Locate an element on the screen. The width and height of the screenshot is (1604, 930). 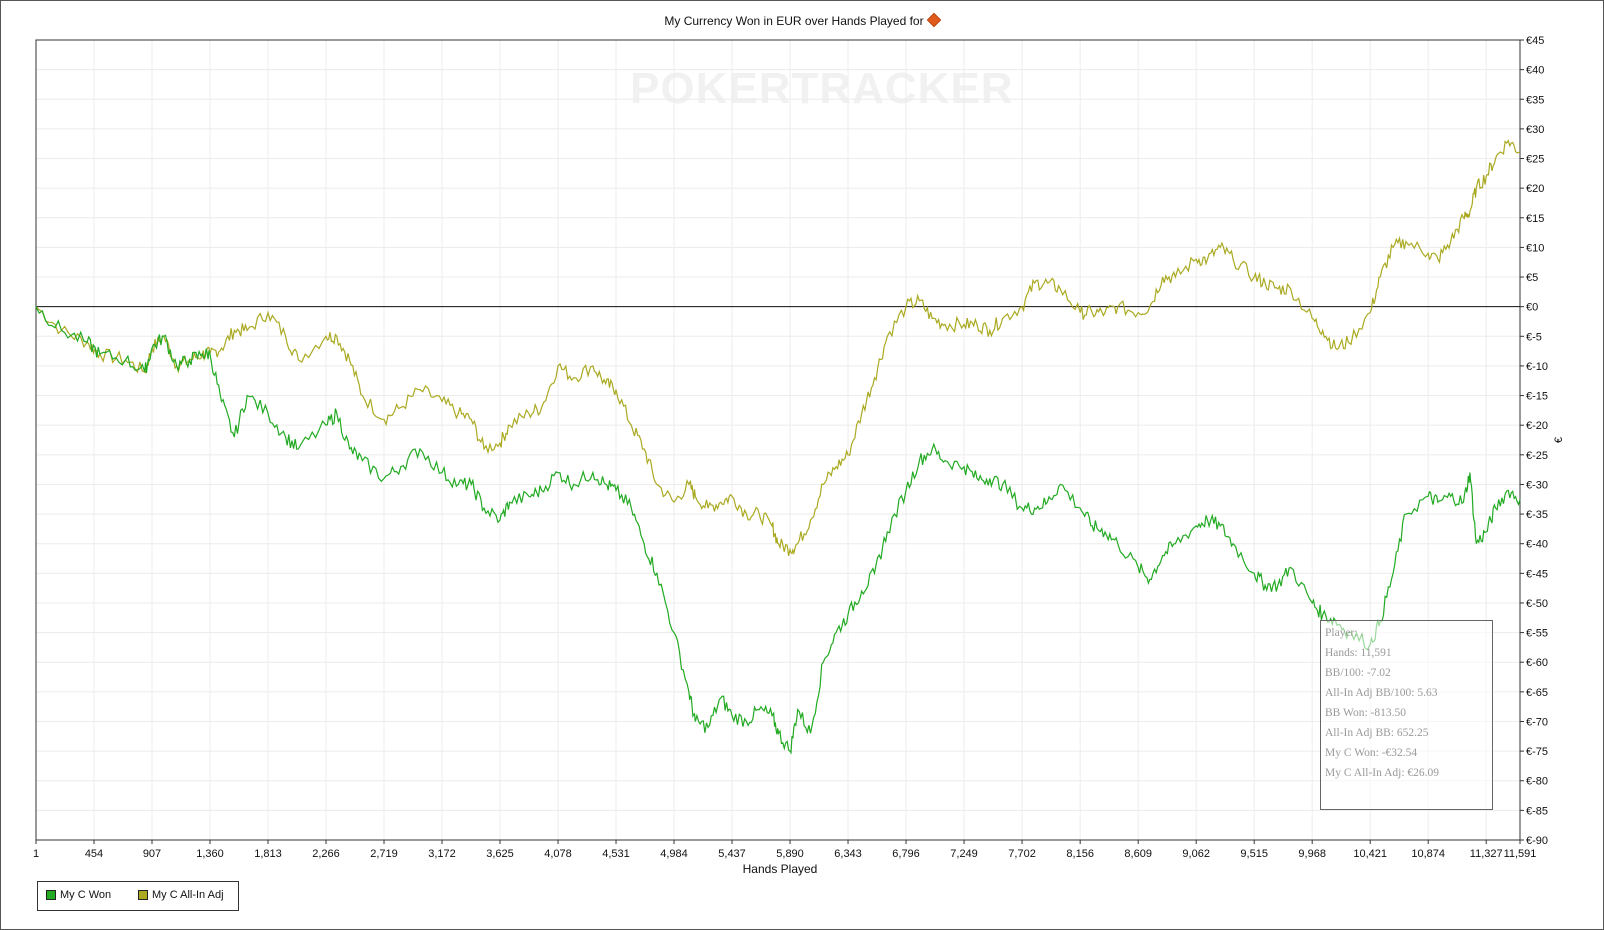
x-tick-label: 10,421 is located at coordinates (1370, 854).